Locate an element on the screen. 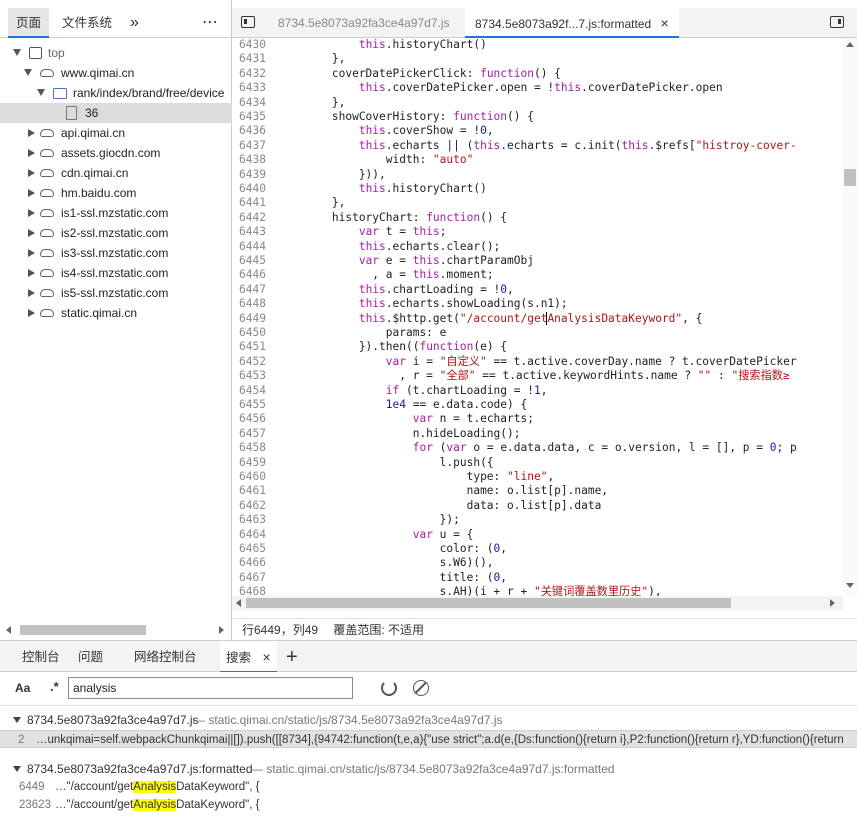 The height and width of the screenshot is (829, 857). tab-page: 页面 is located at coordinates (29, 23).